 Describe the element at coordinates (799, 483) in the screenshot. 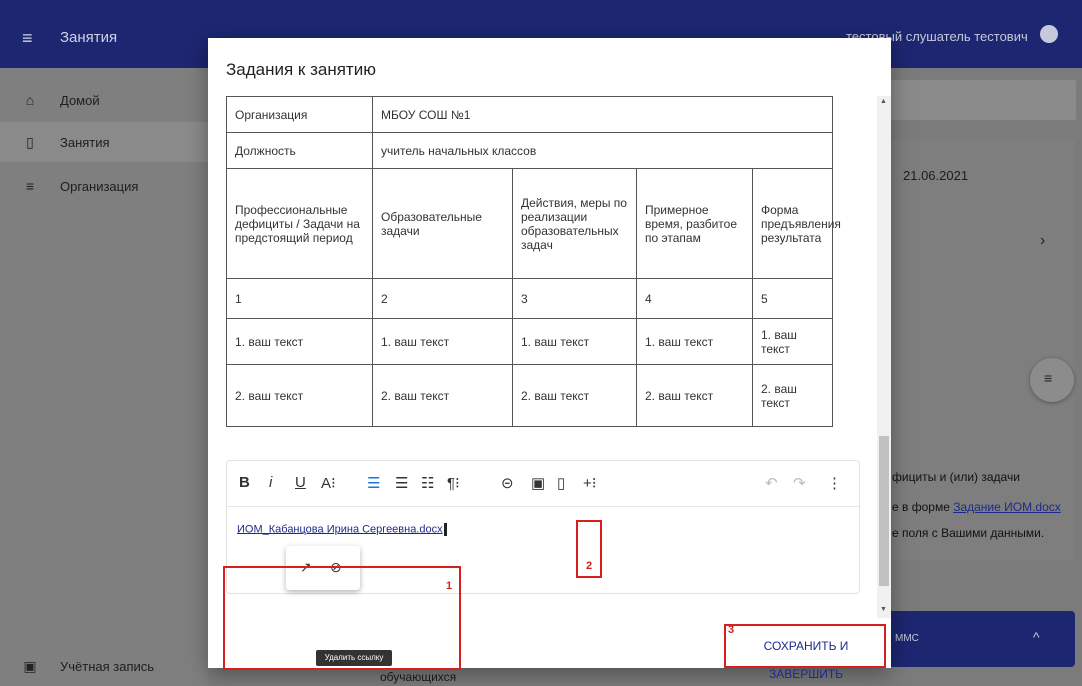

I see `redo-icon: ↷` at that location.